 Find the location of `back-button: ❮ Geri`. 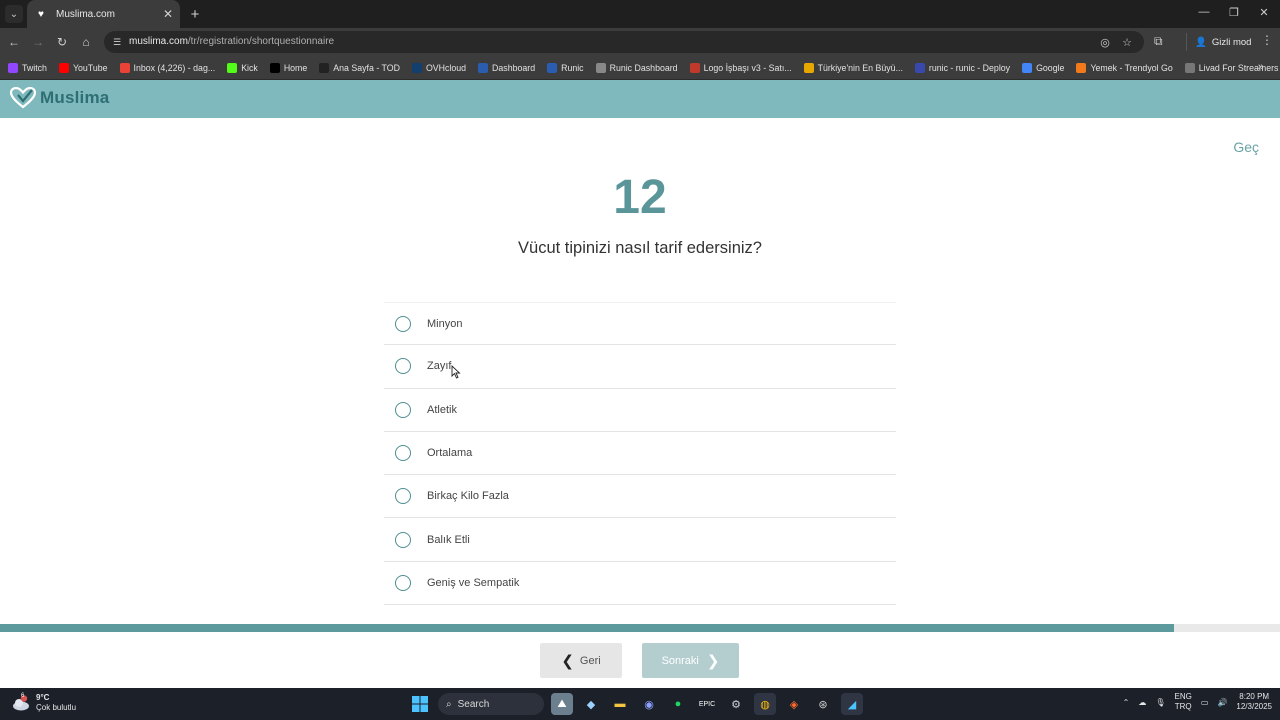

back-button: ❮ Geri is located at coordinates (581, 660).